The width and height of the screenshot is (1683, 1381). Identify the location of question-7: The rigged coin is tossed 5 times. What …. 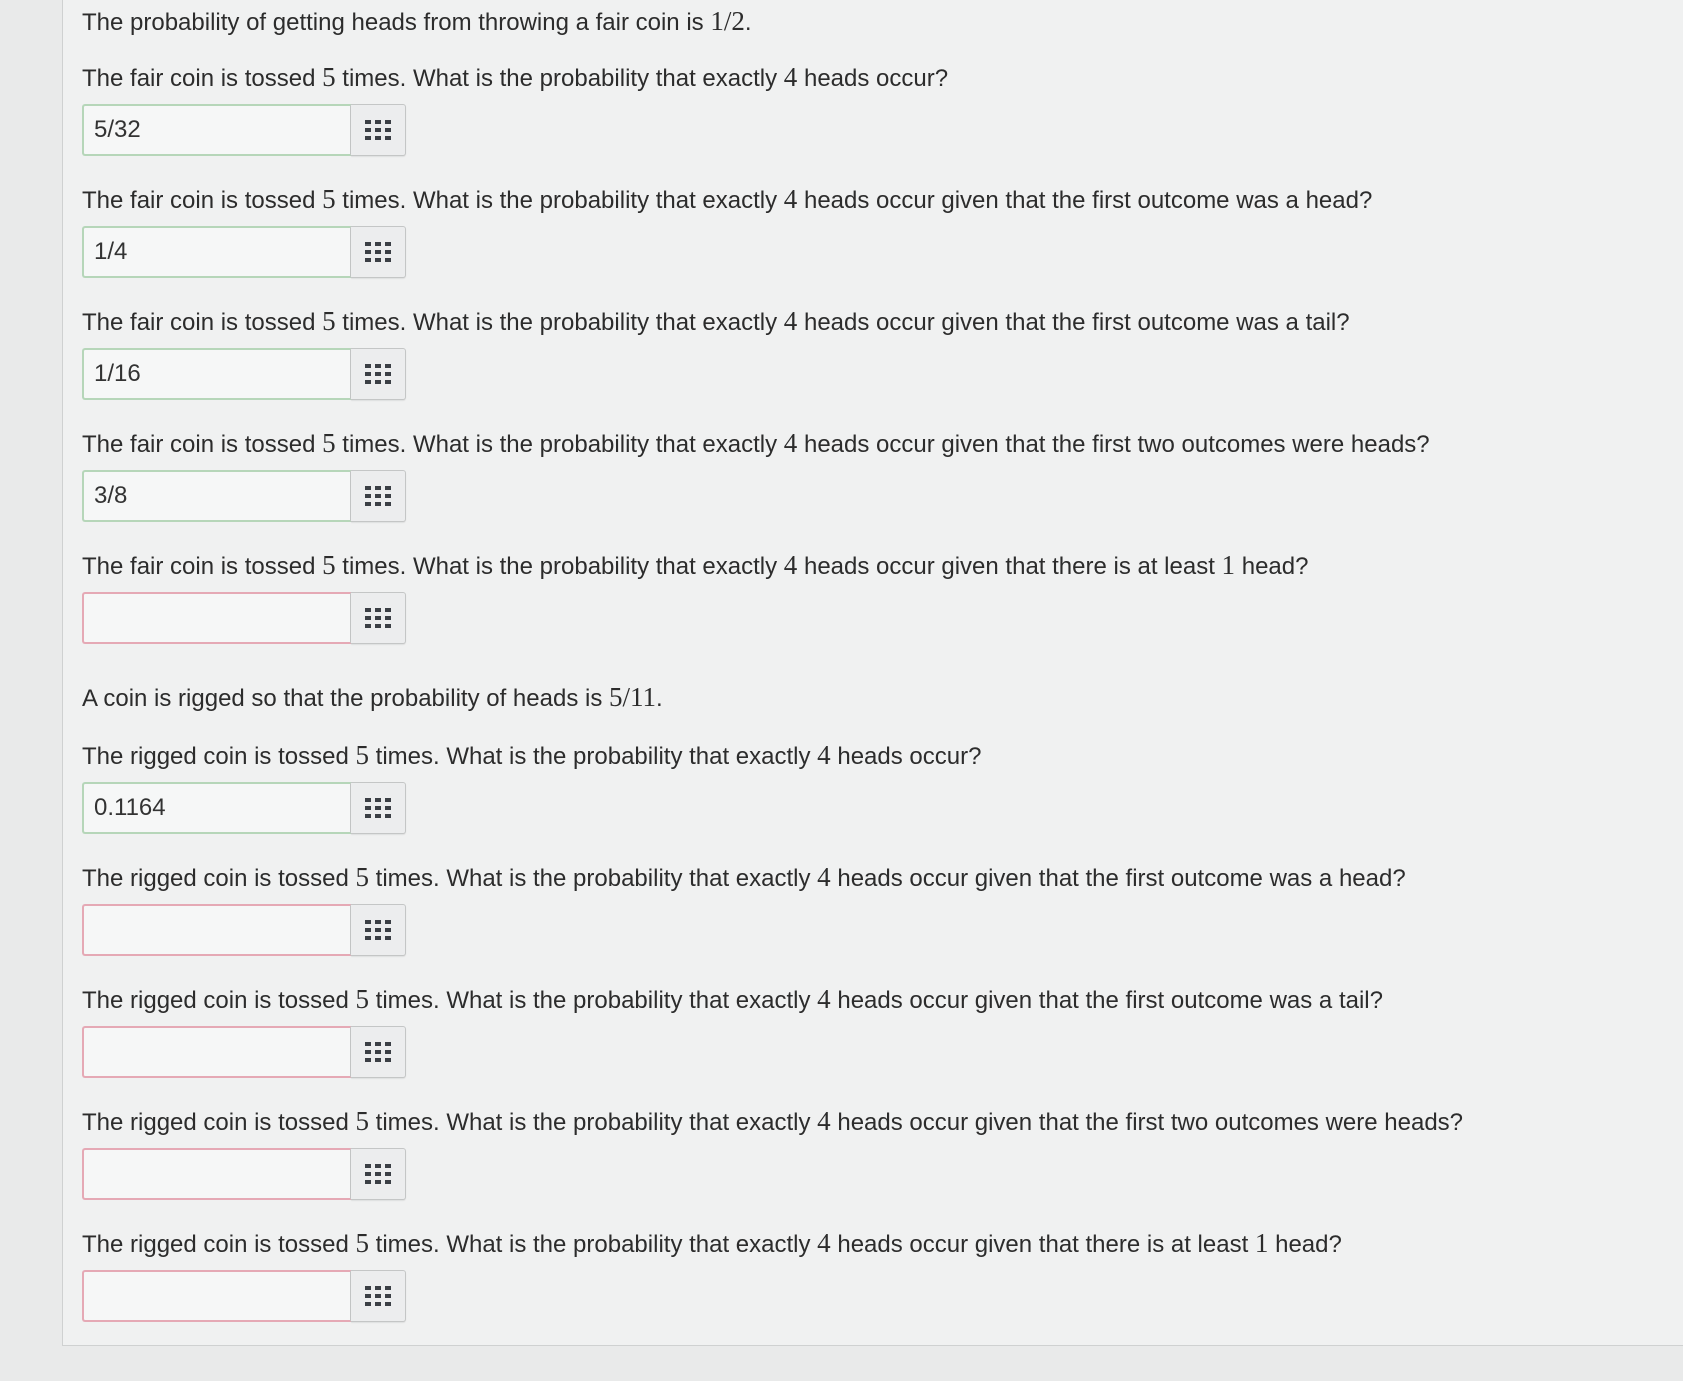
(862, 909).